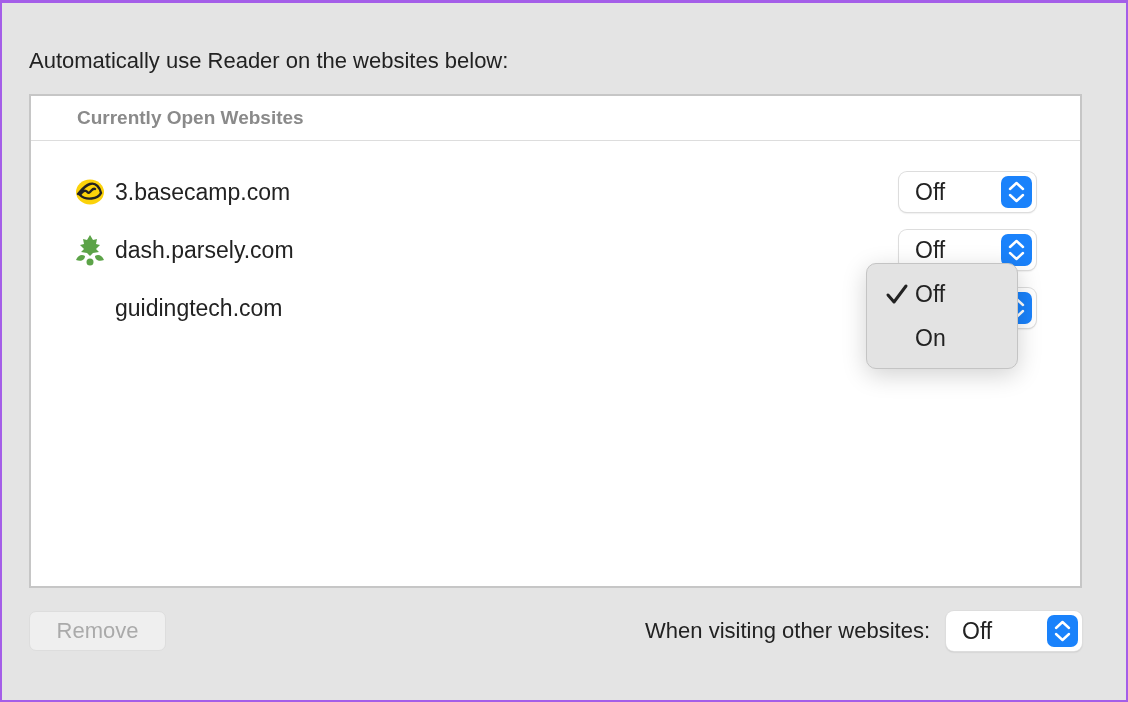 The height and width of the screenshot is (702, 1128). Describe the element at coordinates (787, 631) in the screenshot. I see `other-websites-label: When visiting other websites:` at that location.